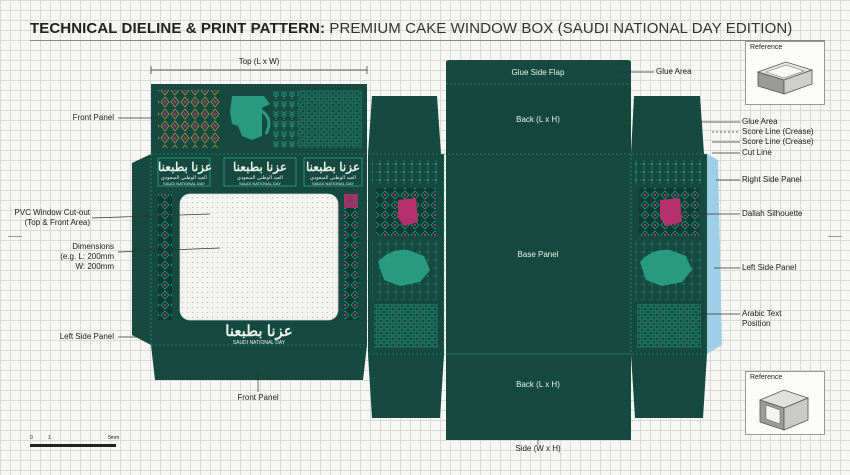  Describe the element at coordinates (762, 318) in the screenshot. I see `label-arabic-text: Arabic Text Position` at that location.